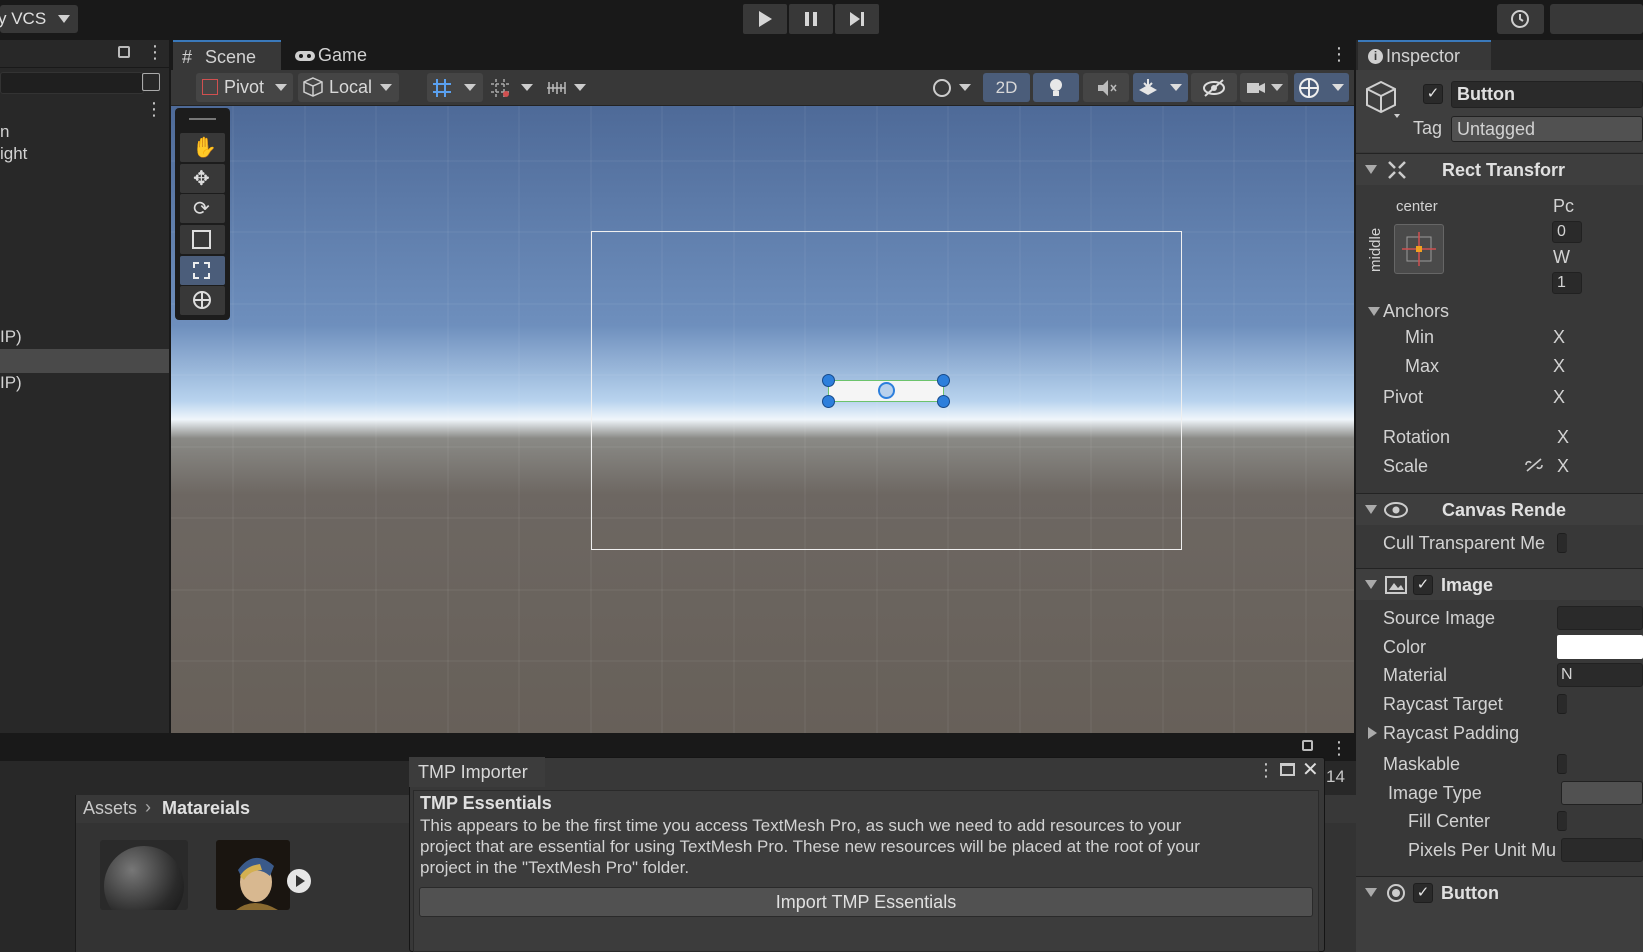 This screenshot has height=952, width=1643. Describe the element at coordinates (84, 361) in the screenshot. I see `hierarchy-item-selected` at that location.